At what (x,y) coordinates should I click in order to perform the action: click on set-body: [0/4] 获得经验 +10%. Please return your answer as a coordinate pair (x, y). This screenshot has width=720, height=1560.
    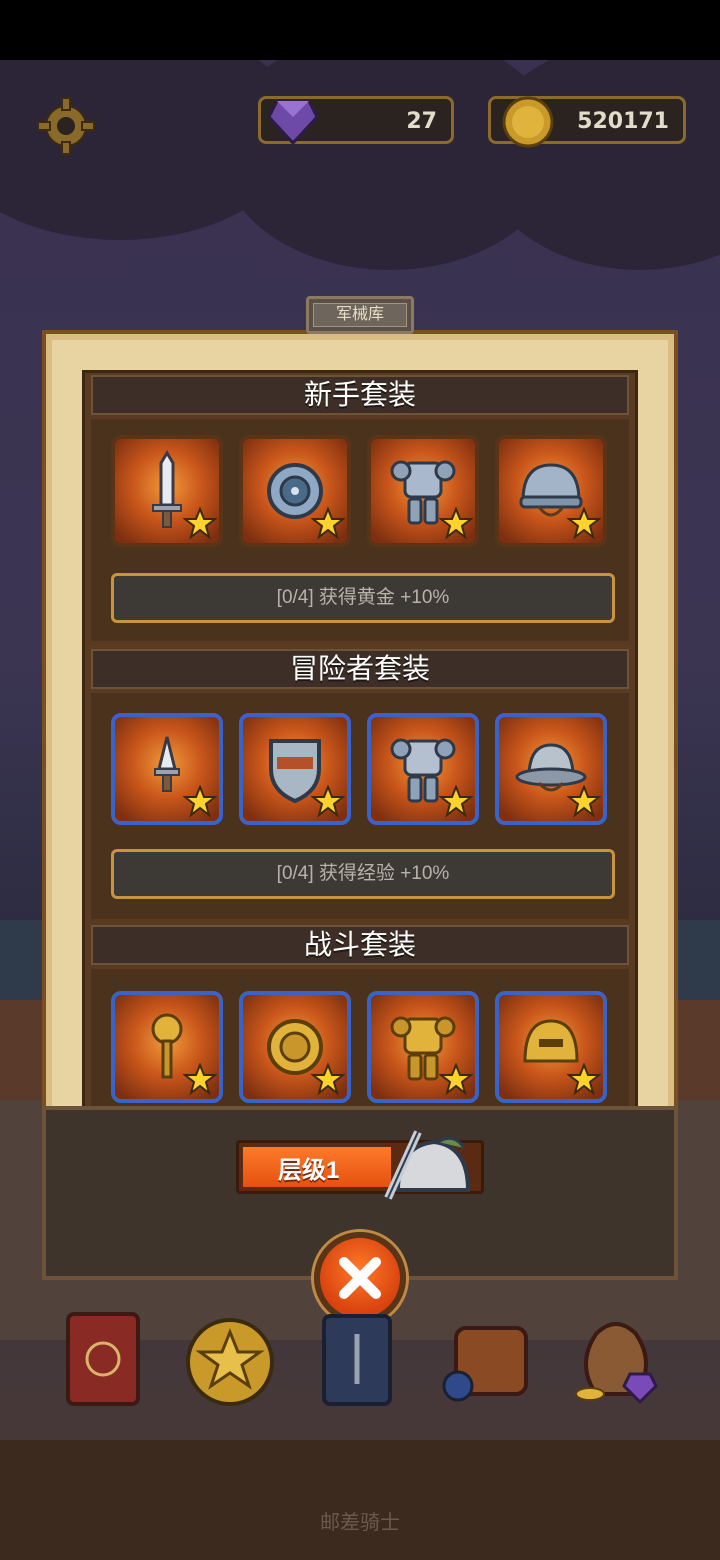
    Looking at the image, I should click on (360, 806).